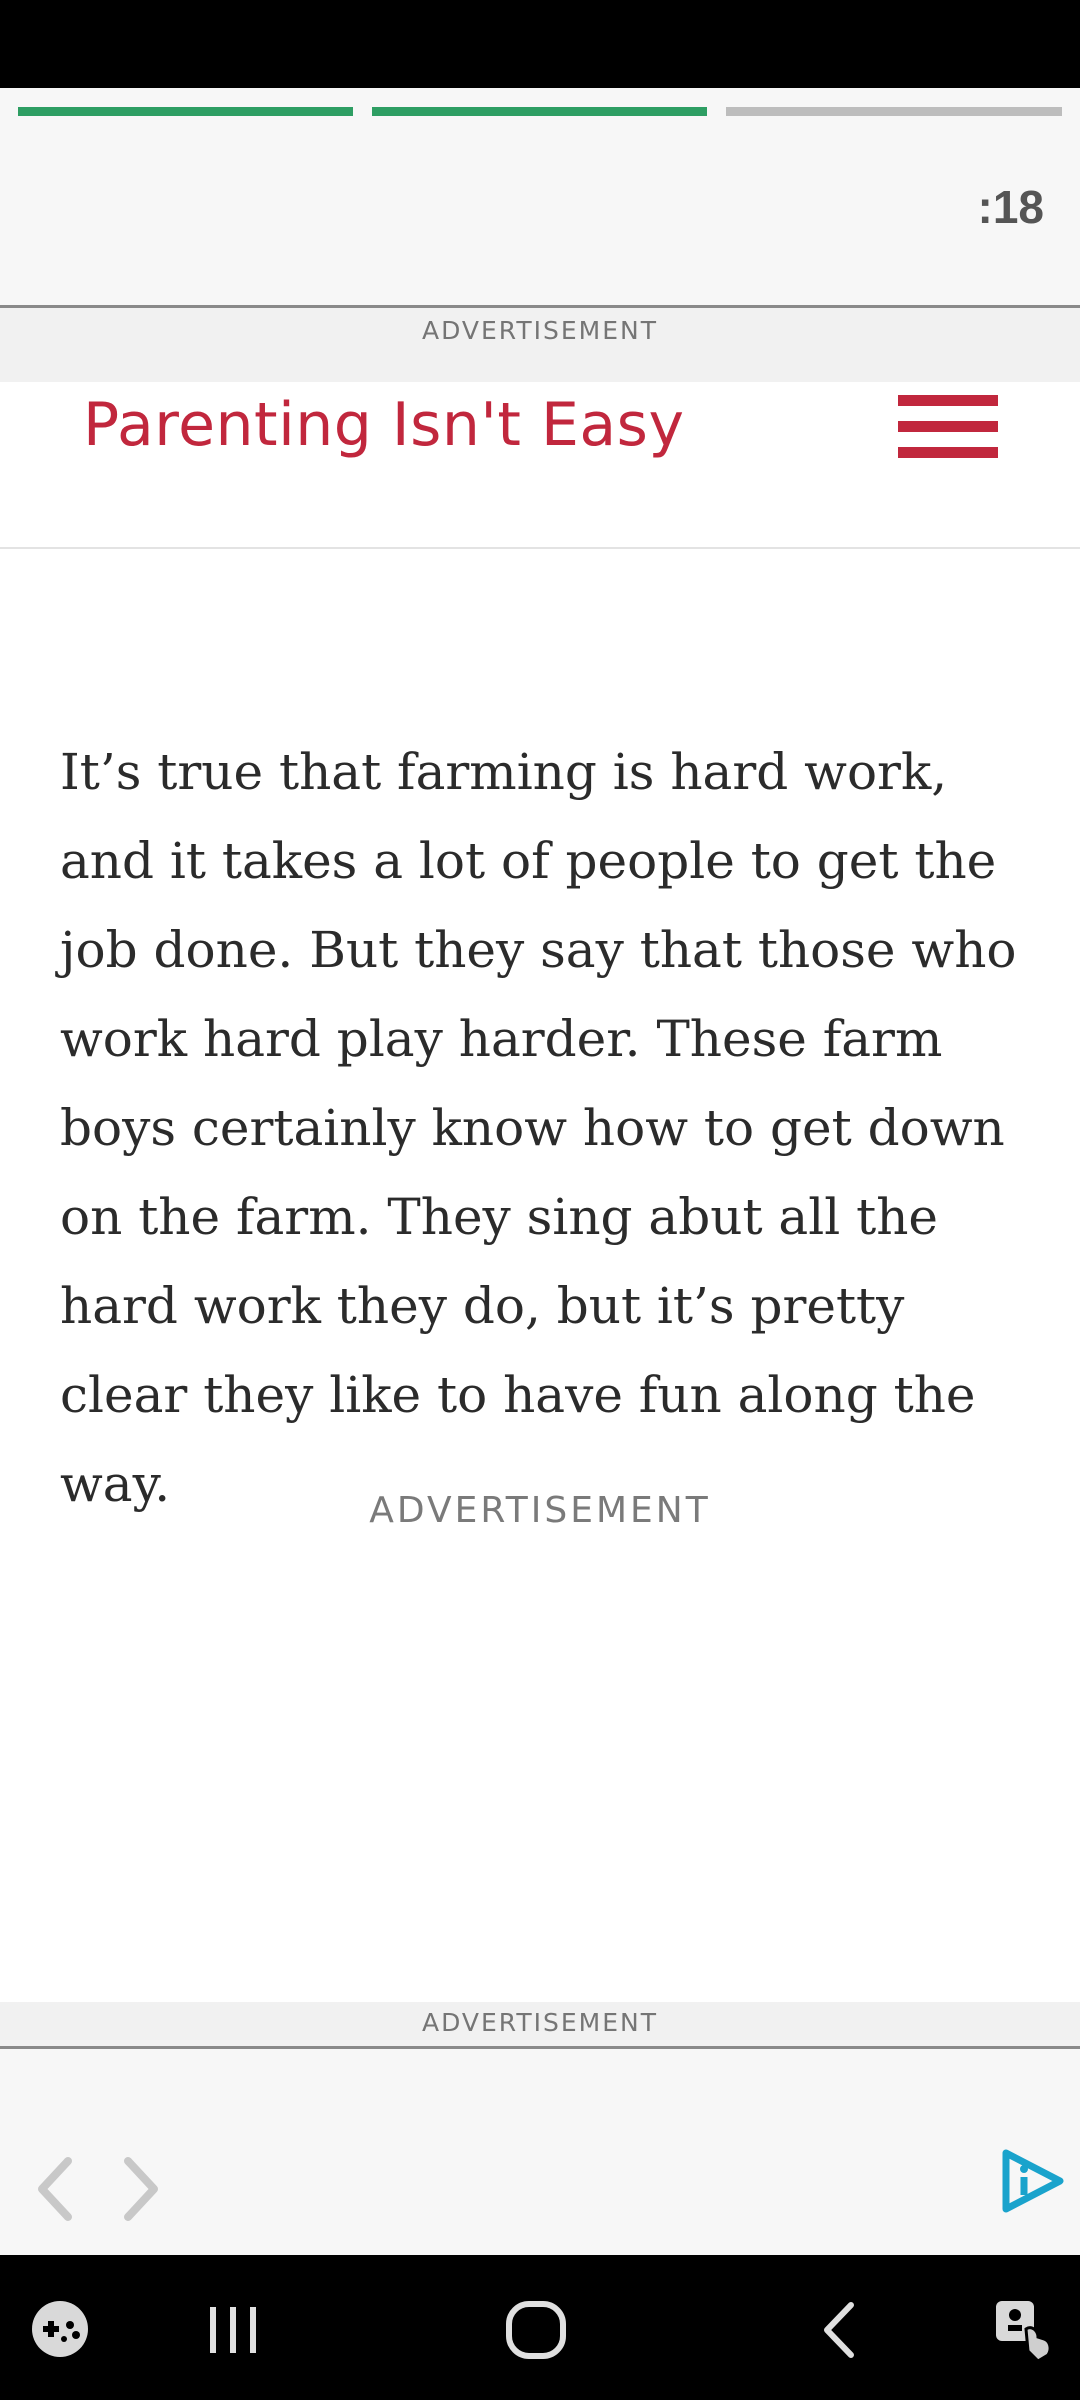  What do you see at coordinates (540, 44) in the screenshot?
I see `status-bar` at bounding box center [540, 44].